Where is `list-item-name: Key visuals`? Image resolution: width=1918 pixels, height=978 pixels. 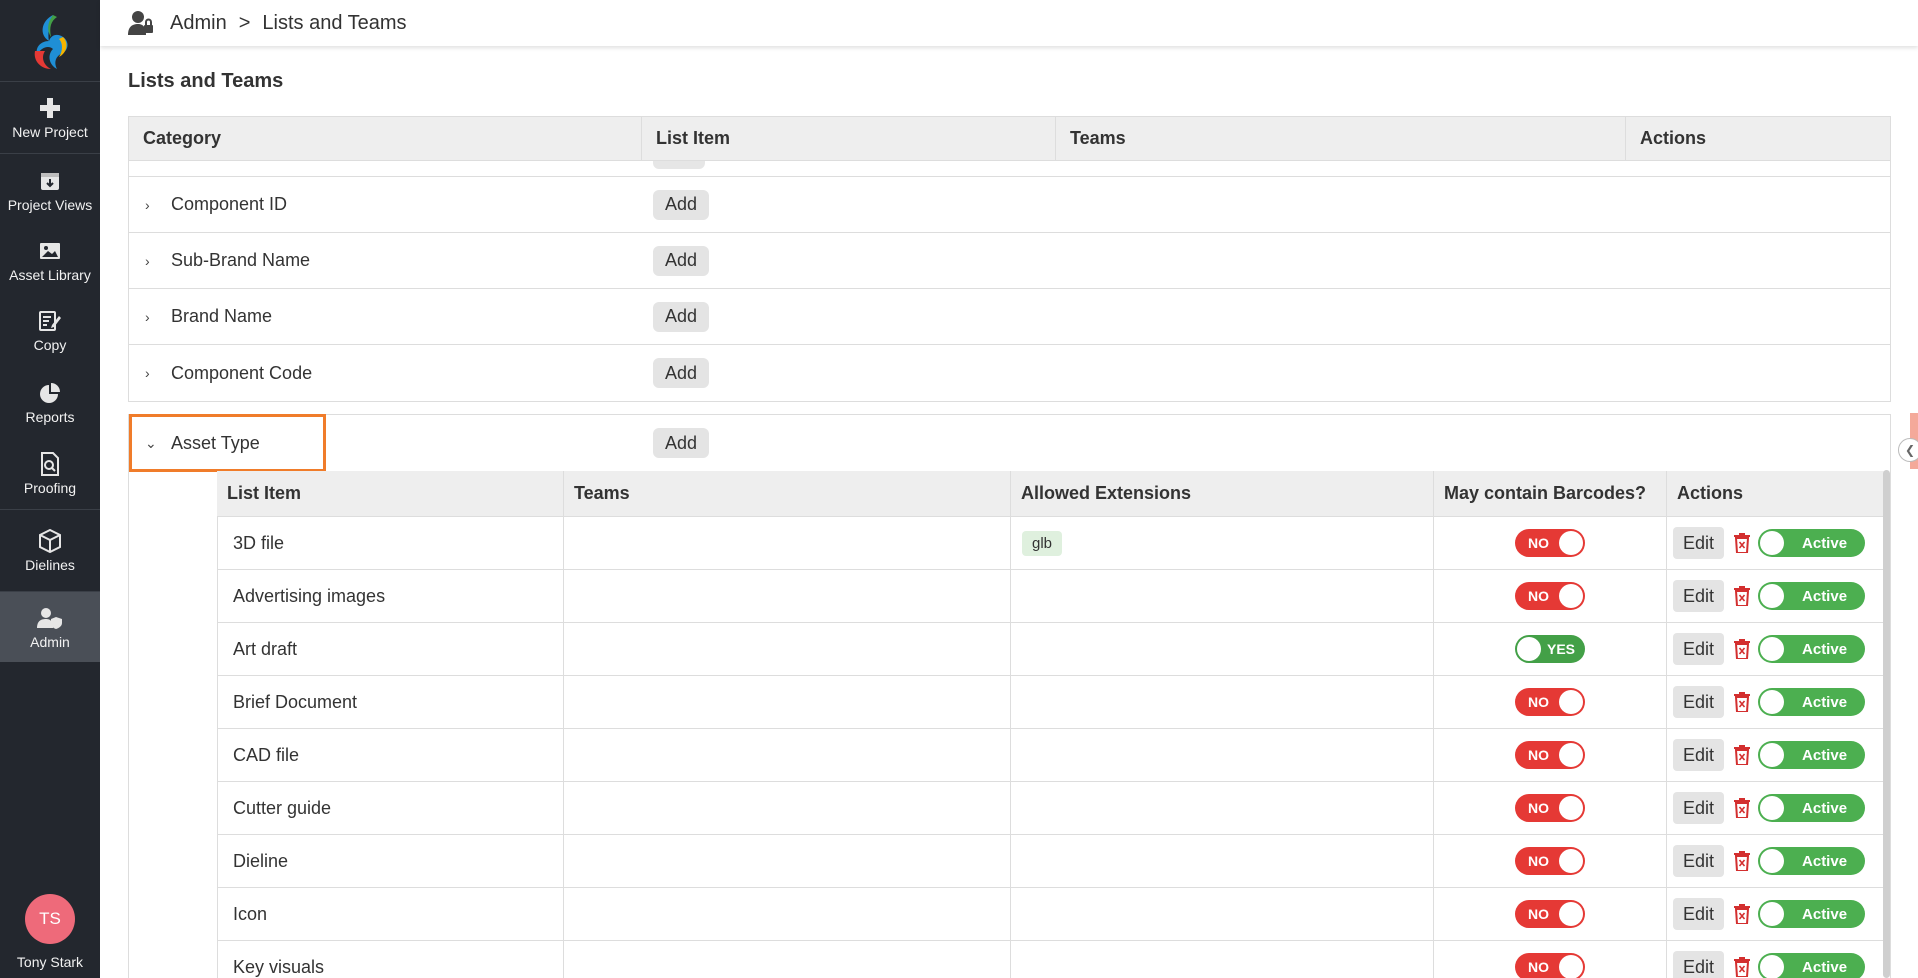 list-item-name: Key visuals is located at coordinates (390, 959).